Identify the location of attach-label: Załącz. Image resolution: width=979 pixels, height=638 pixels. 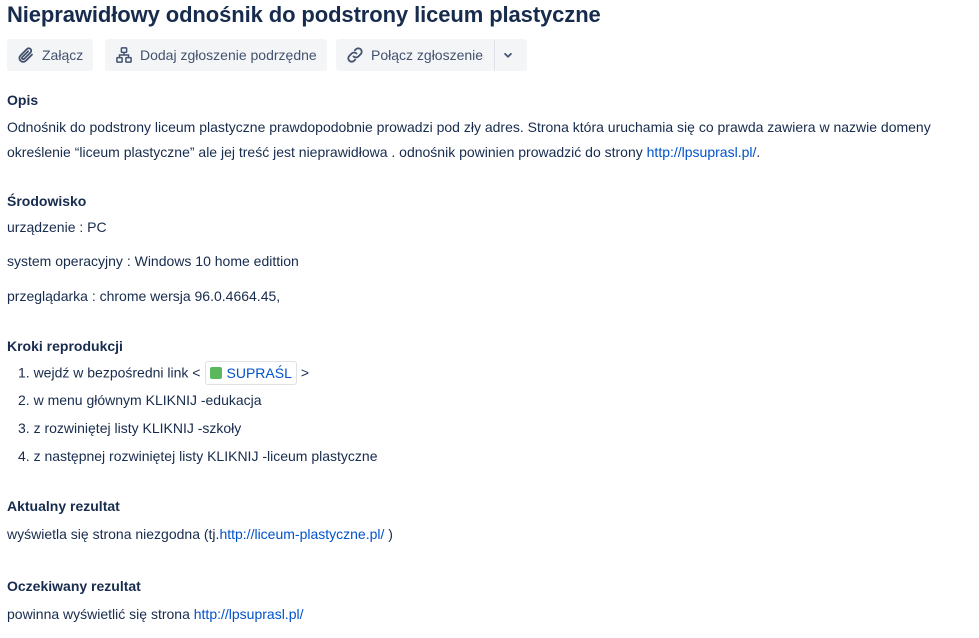
(63, 55).